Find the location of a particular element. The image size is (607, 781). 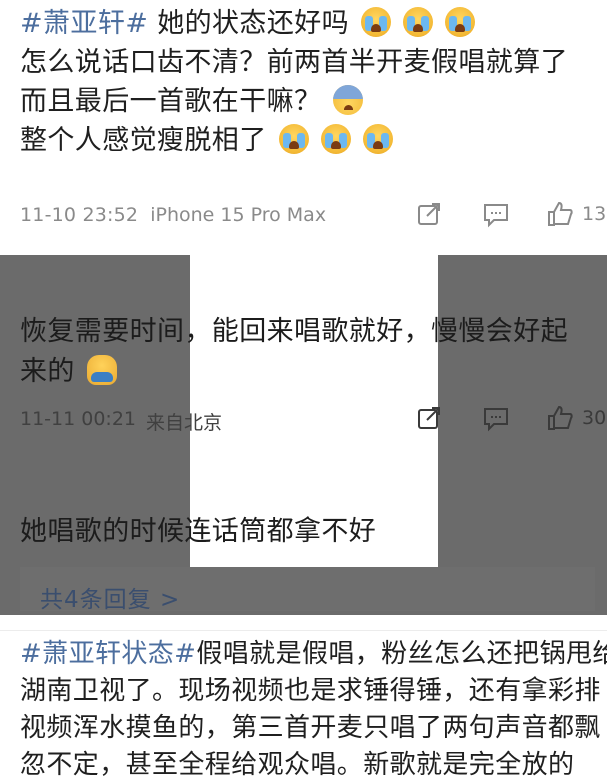

anxious-sweat-emoji-icon is located at coordinates (348, 100).